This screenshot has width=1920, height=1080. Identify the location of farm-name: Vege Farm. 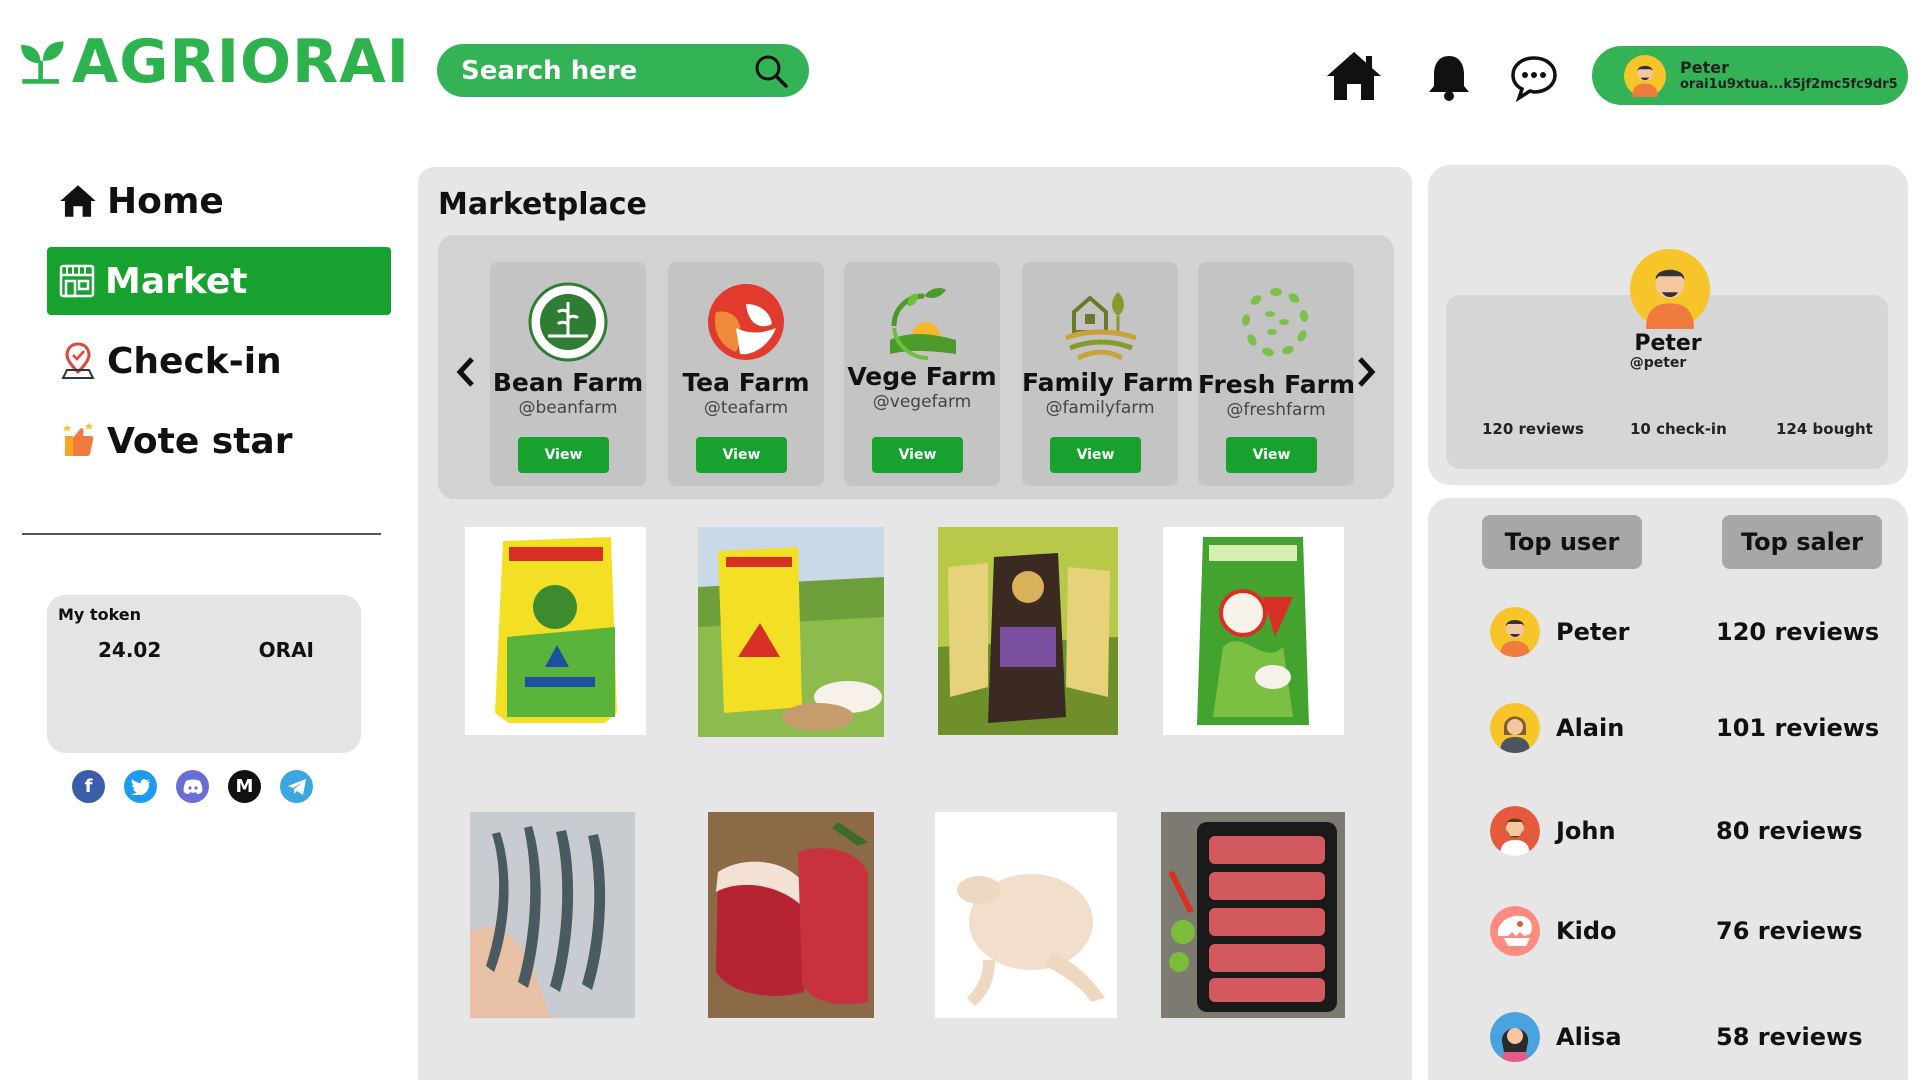
(922, 376).